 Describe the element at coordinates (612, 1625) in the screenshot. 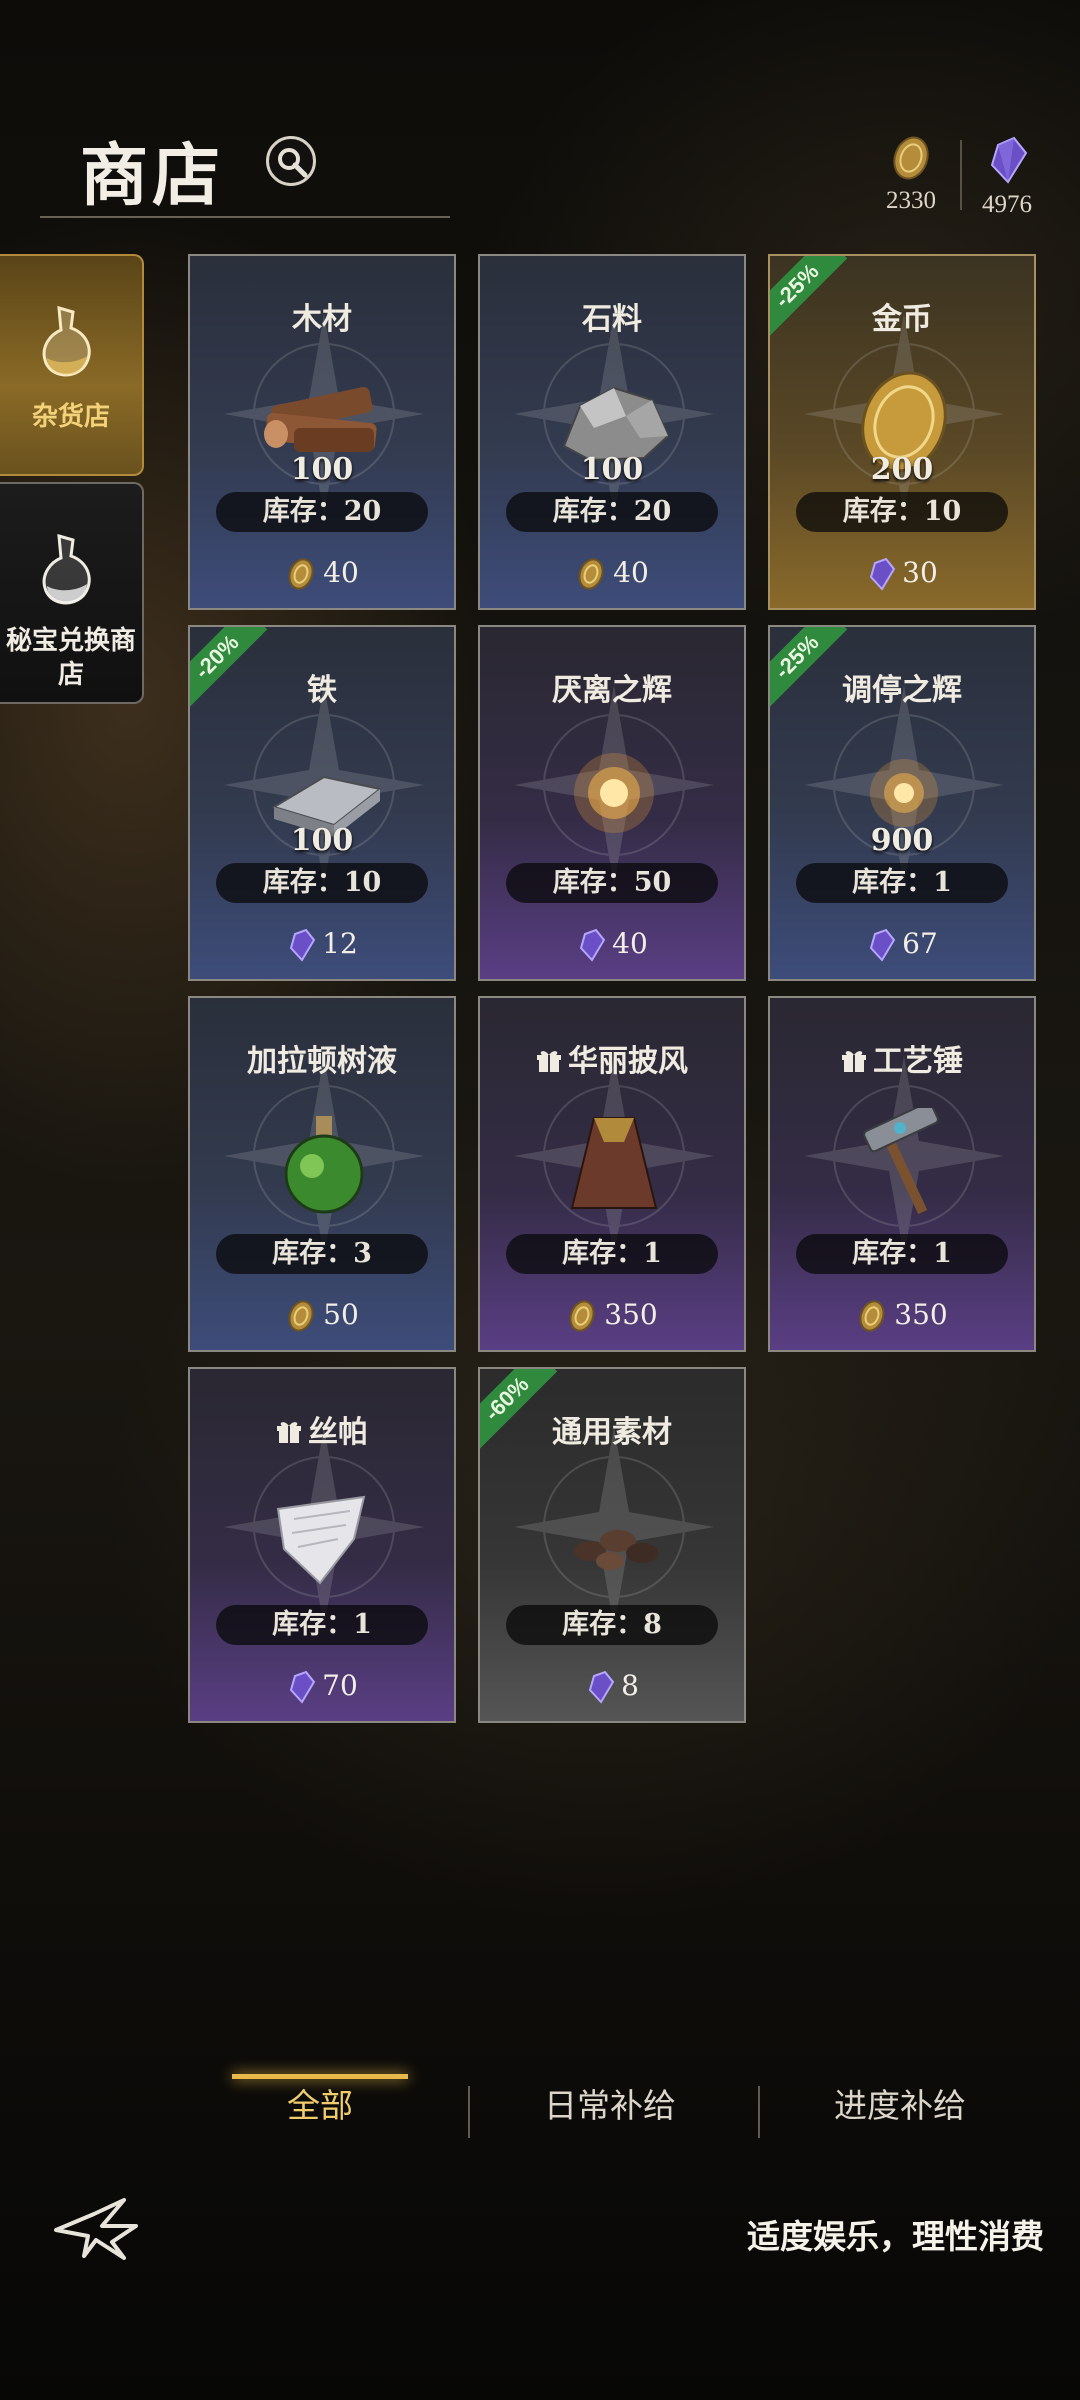

I see `item-stock: 库存：8` at that location.